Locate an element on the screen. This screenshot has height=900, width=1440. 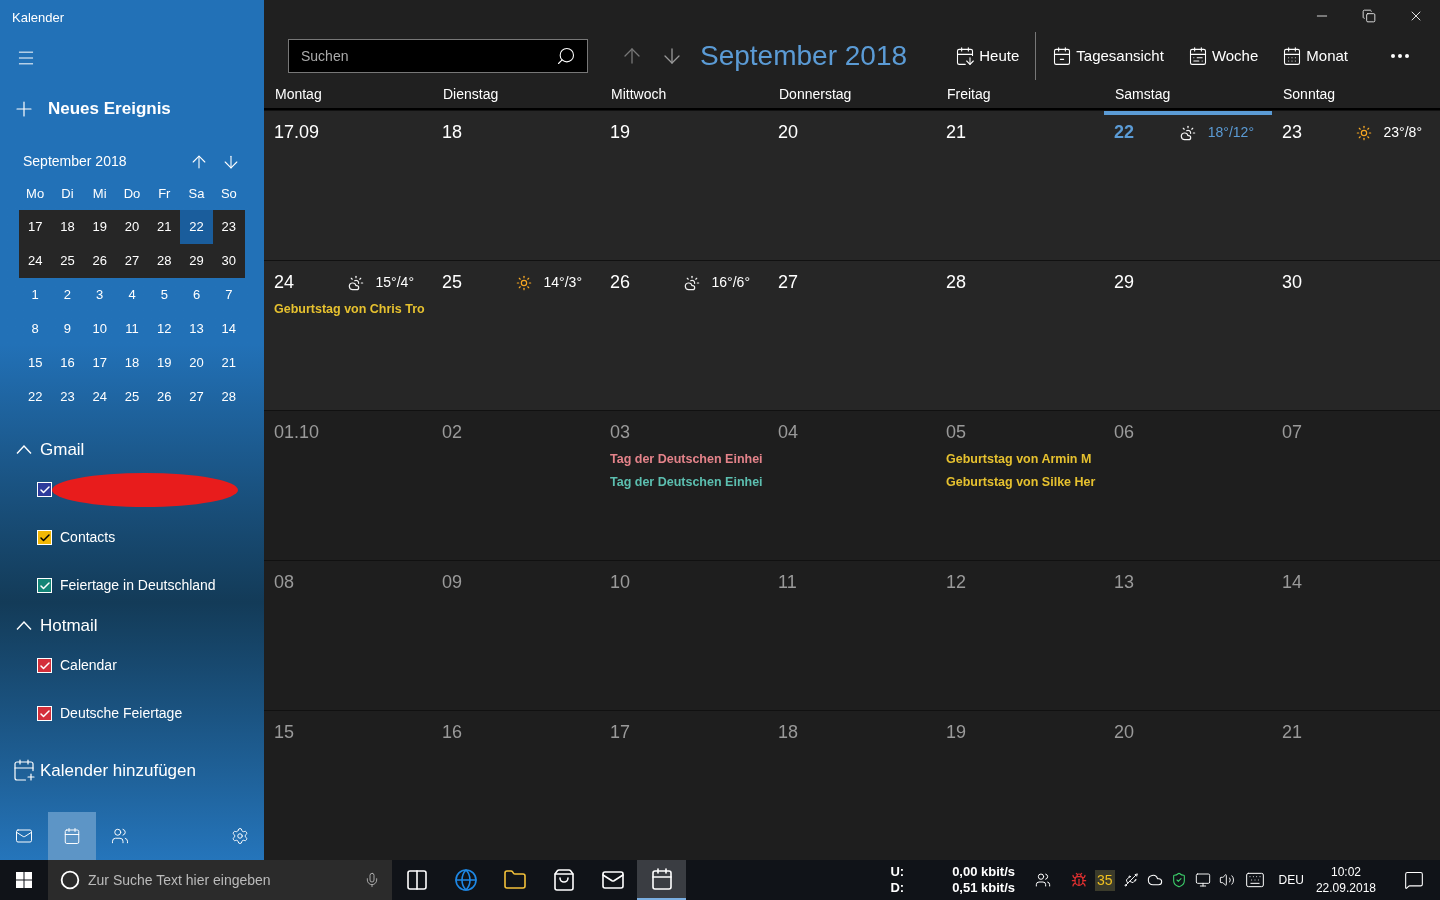
day-number: 15 is located at coordinates (348, 732).